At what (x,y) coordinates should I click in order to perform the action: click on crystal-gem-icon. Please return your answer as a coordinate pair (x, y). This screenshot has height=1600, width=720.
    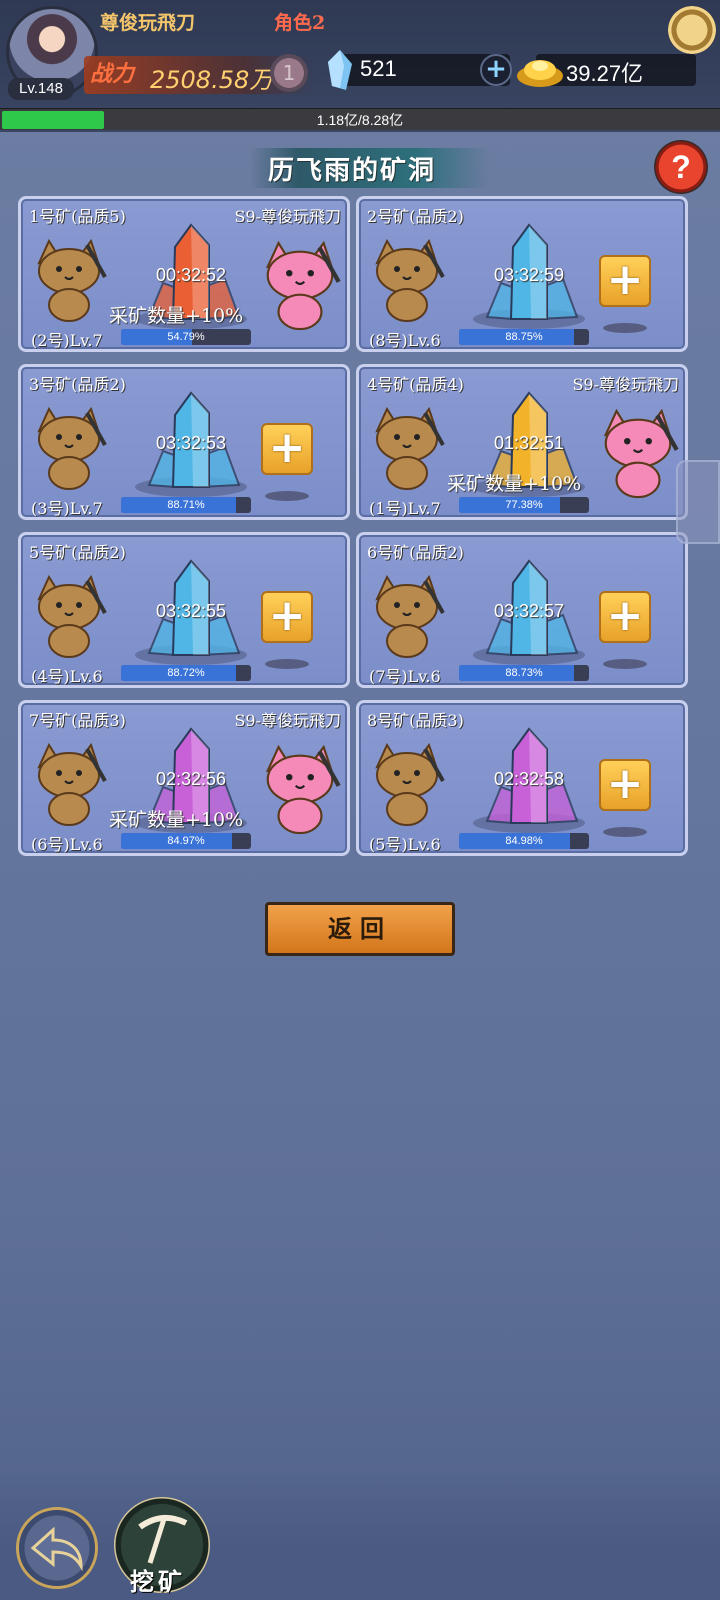
    Looking at the image, I should click on (340, 70).